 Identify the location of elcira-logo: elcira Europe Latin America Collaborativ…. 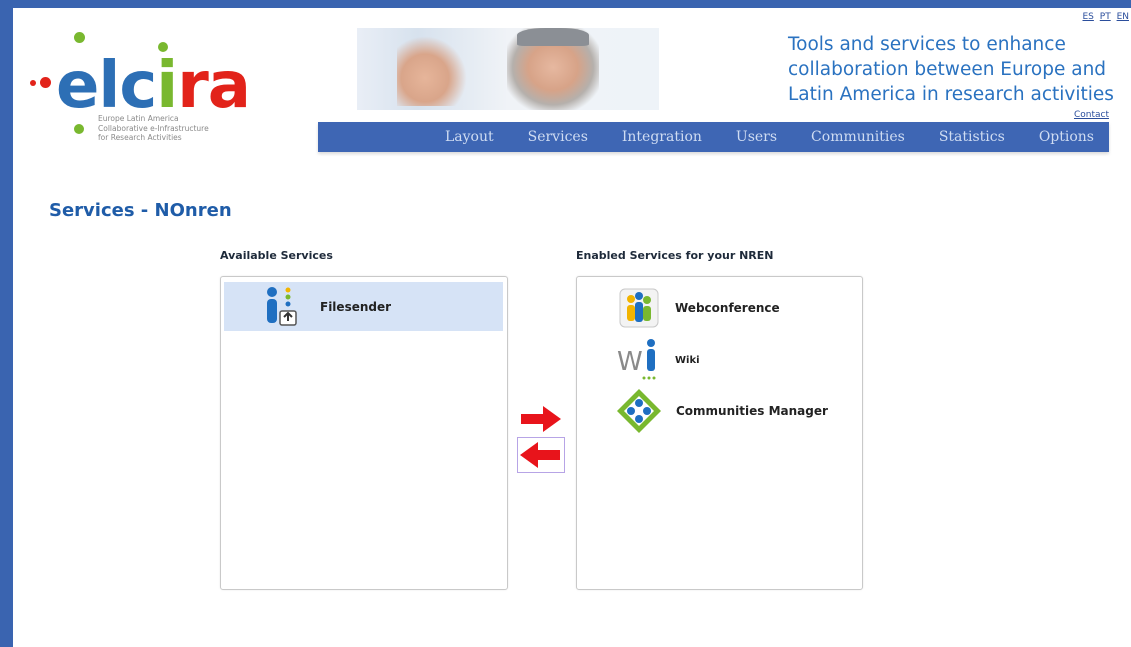
(151, 90).